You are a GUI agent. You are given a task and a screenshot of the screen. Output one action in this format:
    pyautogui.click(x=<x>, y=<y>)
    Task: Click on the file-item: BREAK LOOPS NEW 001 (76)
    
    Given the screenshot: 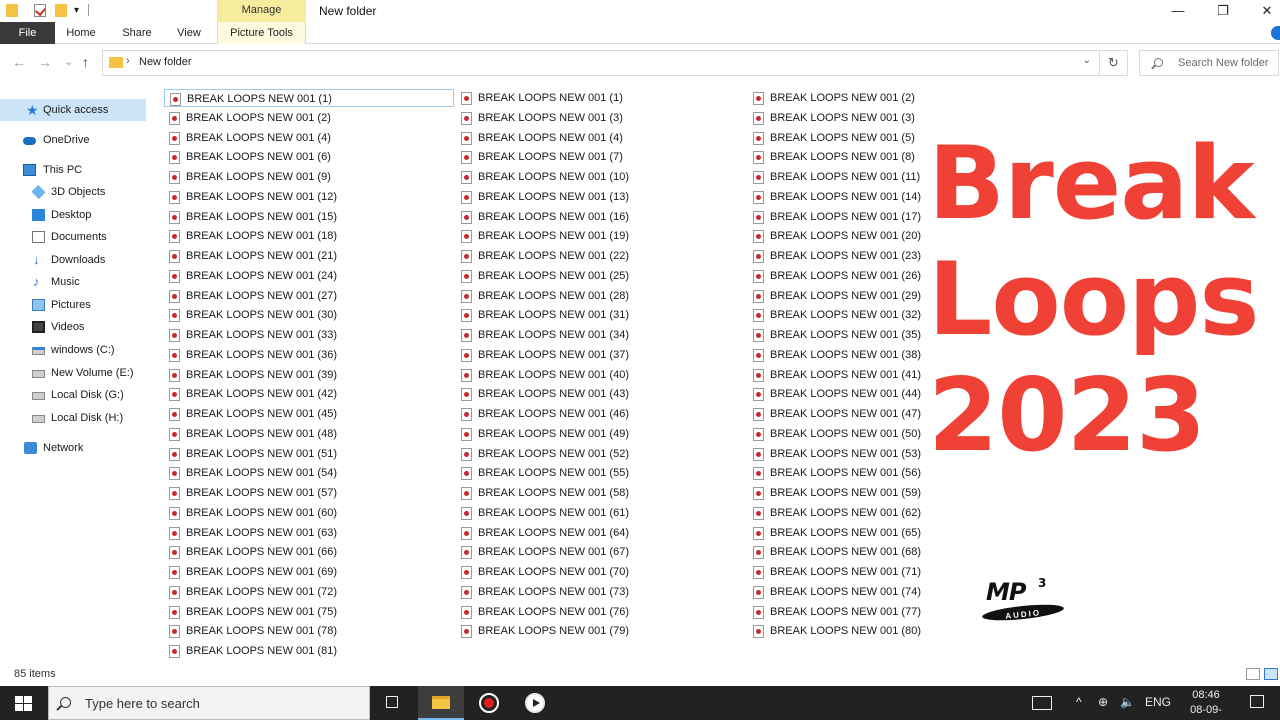 What is the action you would take?
    pyautogui.click(x=601, y=612)
    